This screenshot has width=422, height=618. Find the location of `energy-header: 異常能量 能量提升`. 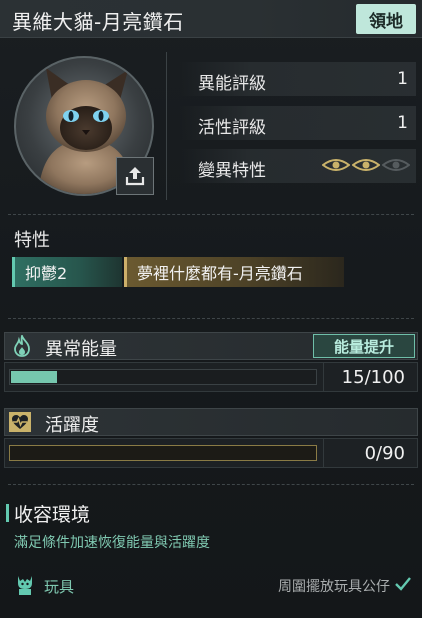

energy-header: 異常能量 能量提升 is located at coordinates (211, 346).